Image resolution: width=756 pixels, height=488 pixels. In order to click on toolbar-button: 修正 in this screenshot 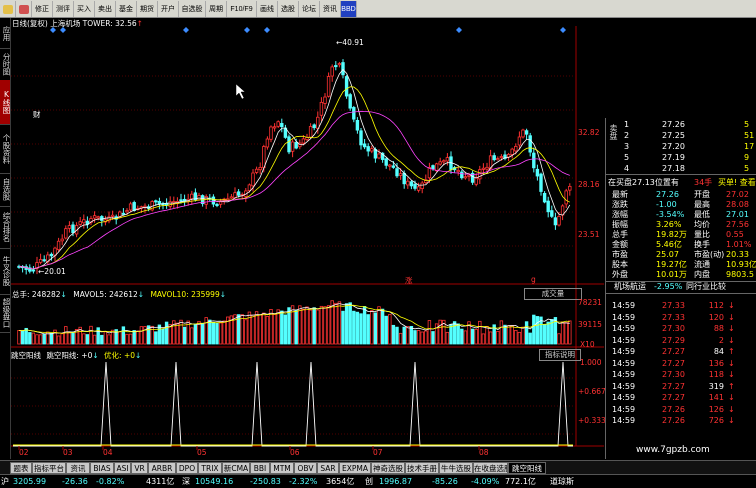, I will do `click(42, 9)`.